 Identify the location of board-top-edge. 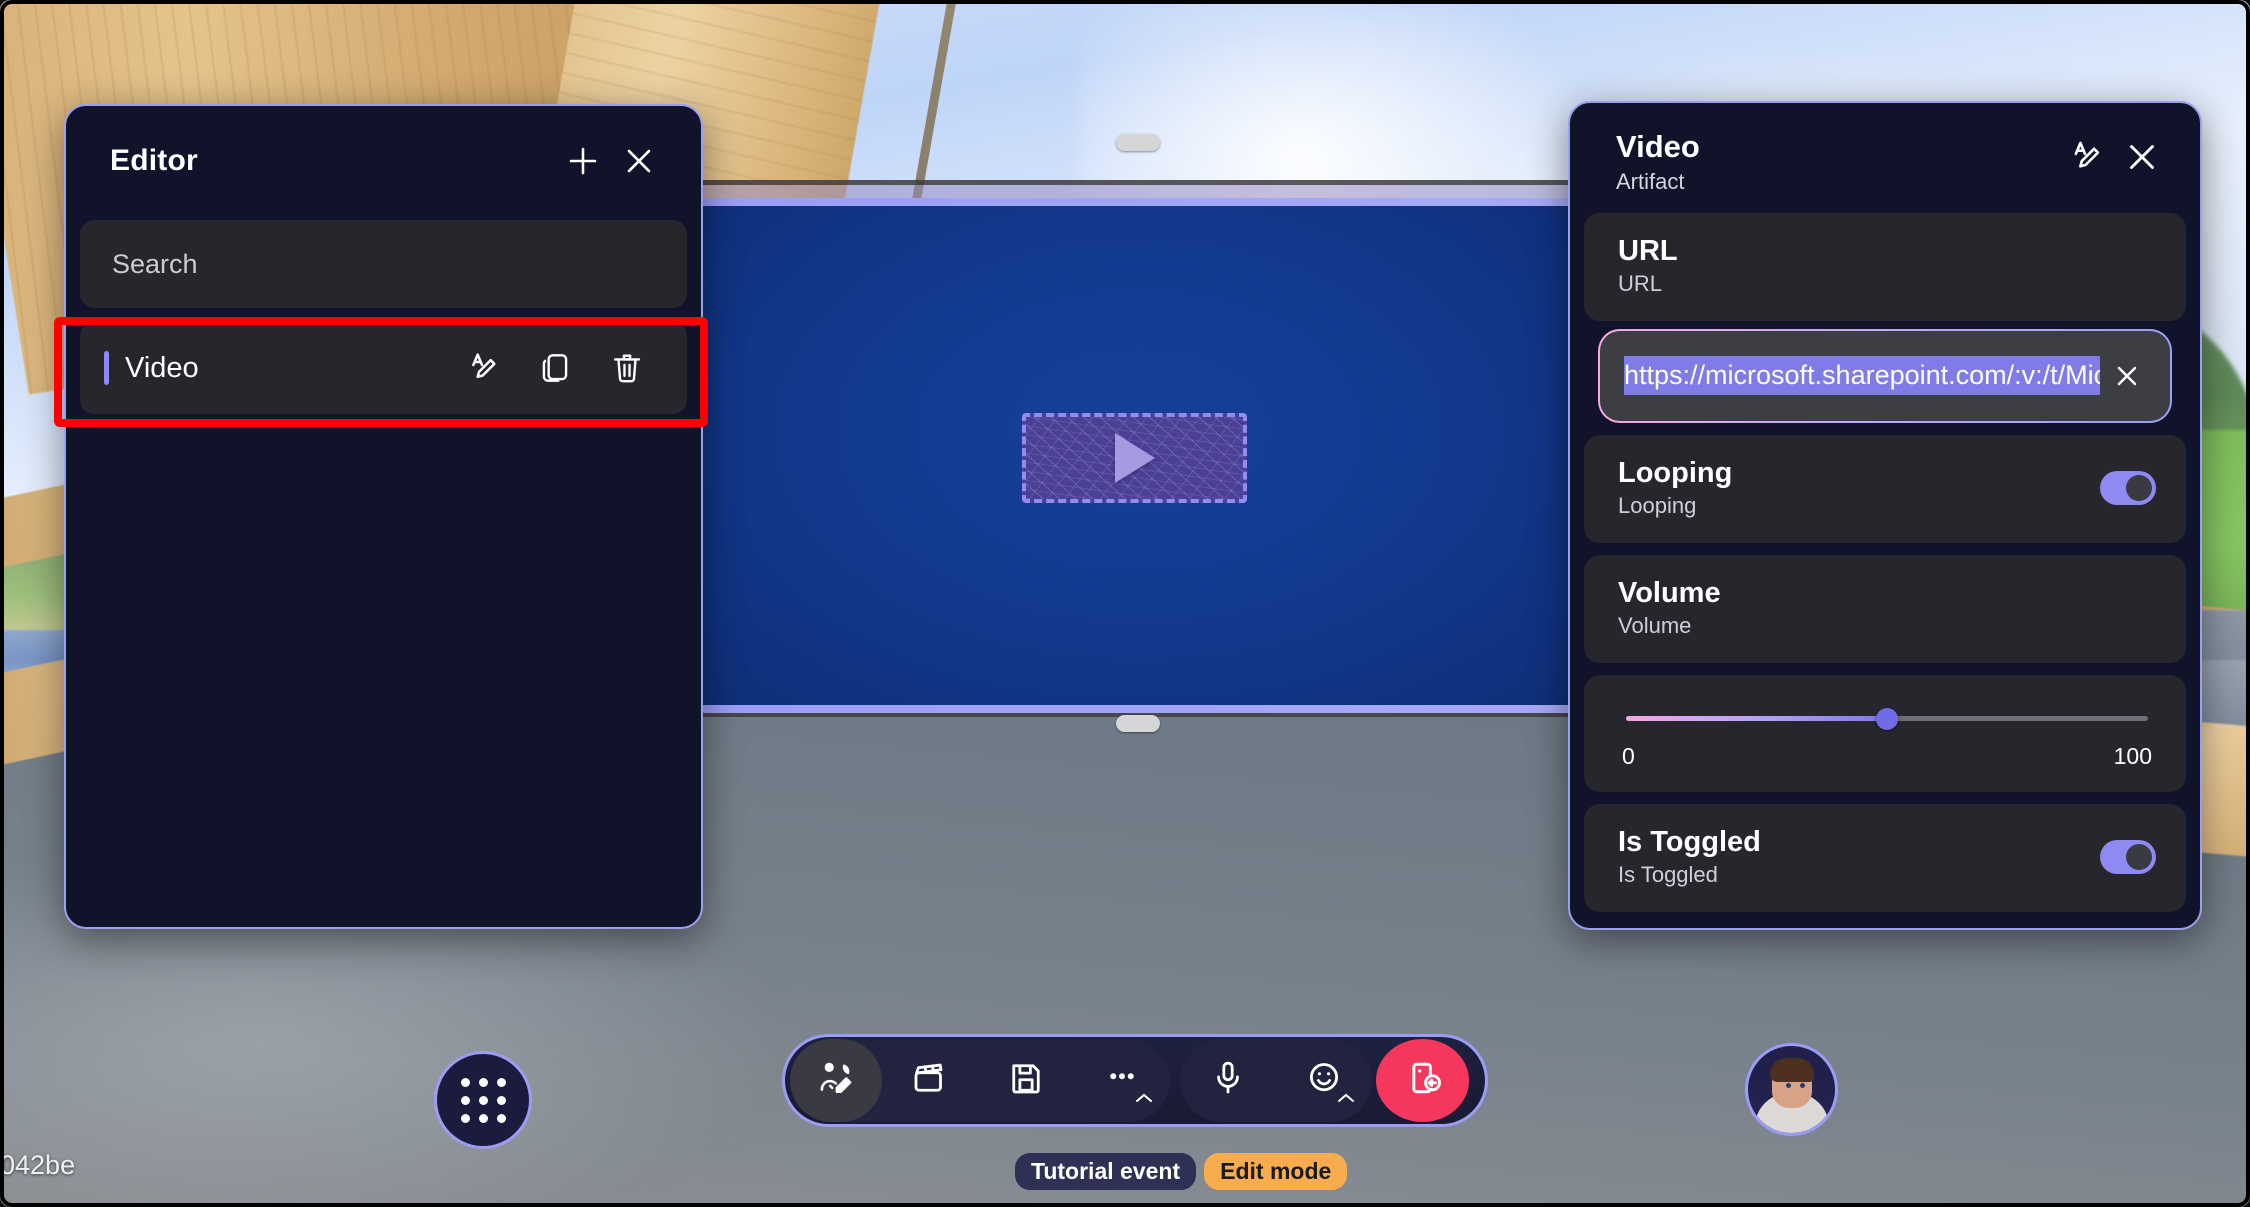
(1139, 202).